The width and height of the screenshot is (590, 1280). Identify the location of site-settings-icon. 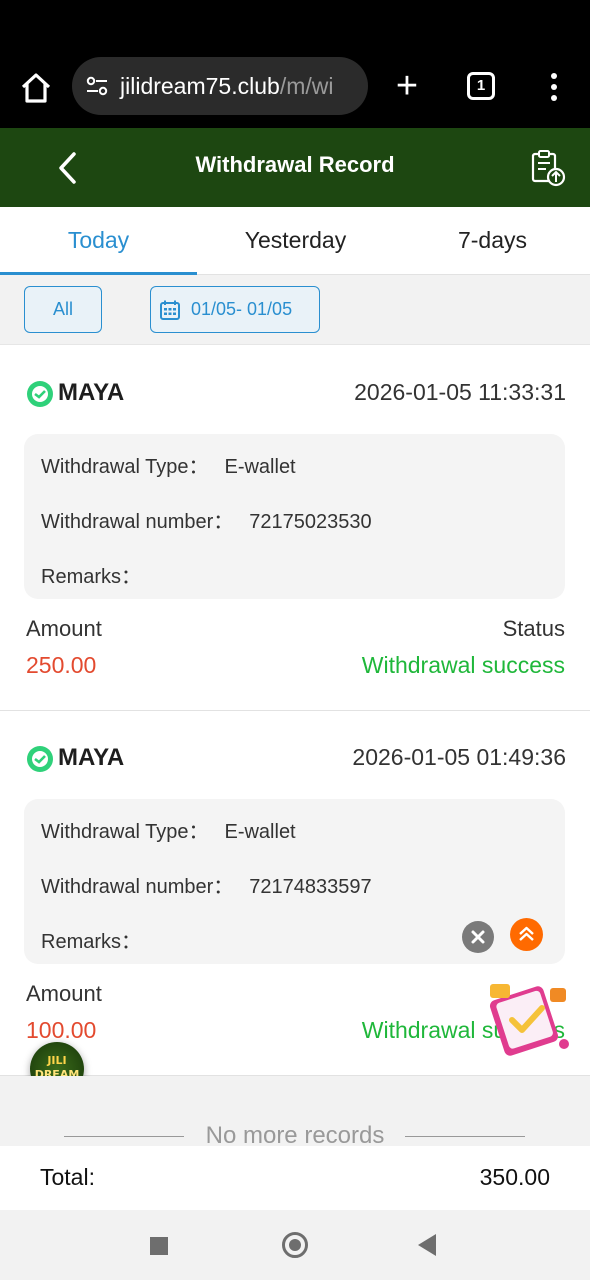
(97, 86).